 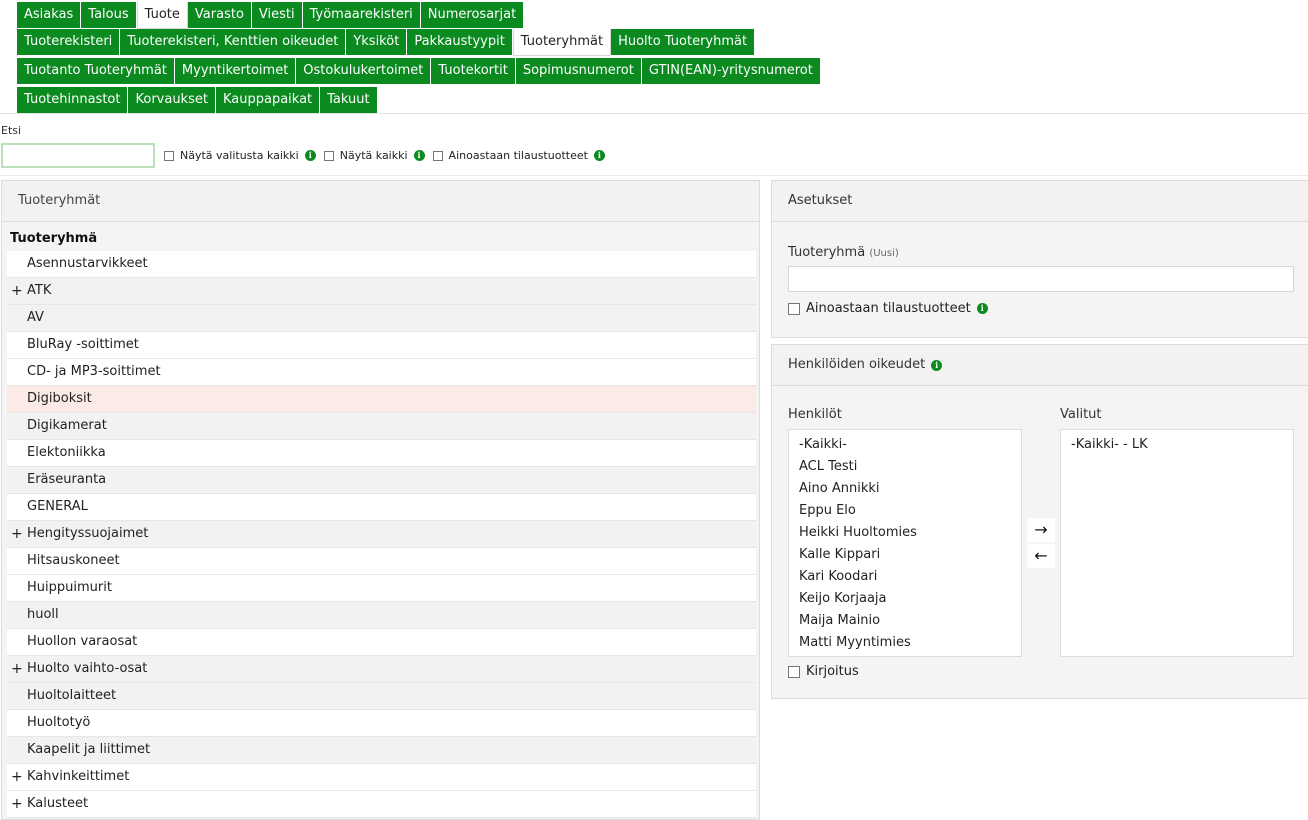 I want to click on list-item-label: Kahvinkeittimet, so click(x=78, y=776).